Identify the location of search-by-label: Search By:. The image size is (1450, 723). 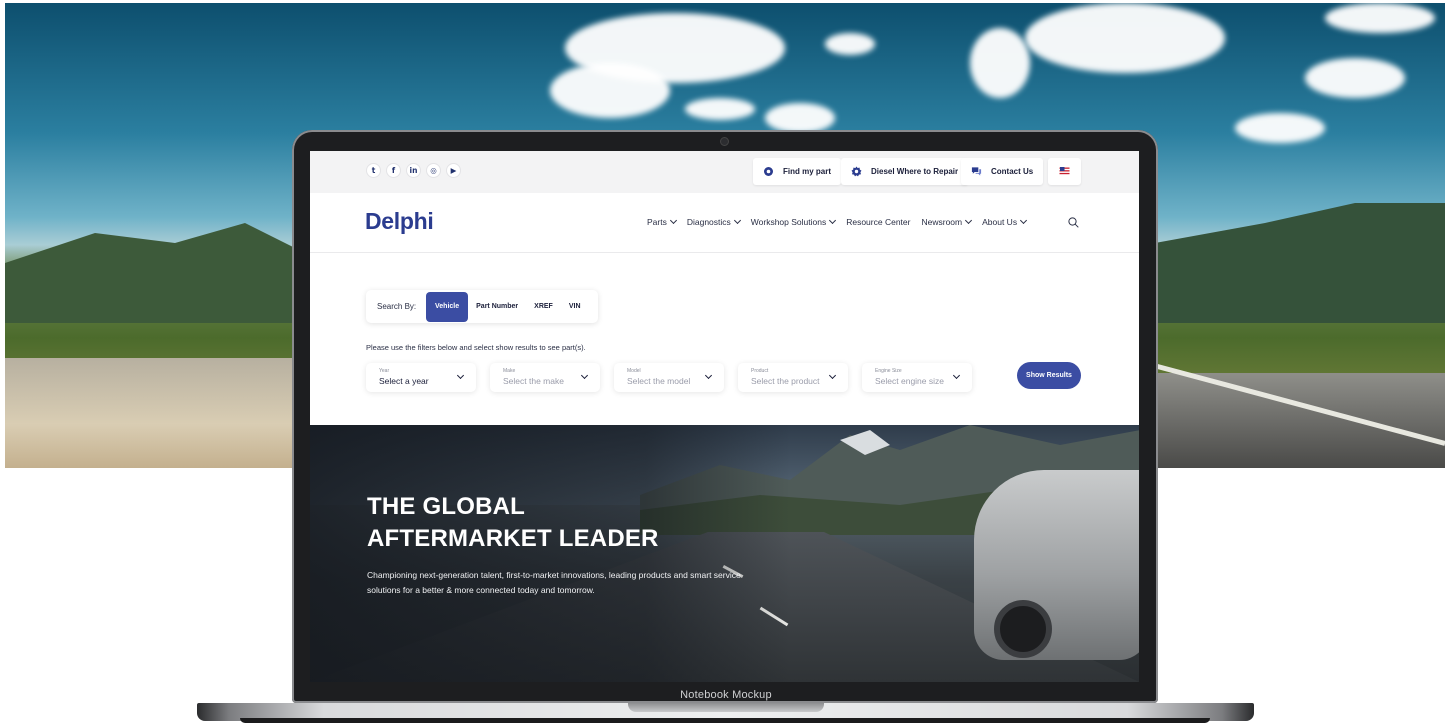
(397, 306).